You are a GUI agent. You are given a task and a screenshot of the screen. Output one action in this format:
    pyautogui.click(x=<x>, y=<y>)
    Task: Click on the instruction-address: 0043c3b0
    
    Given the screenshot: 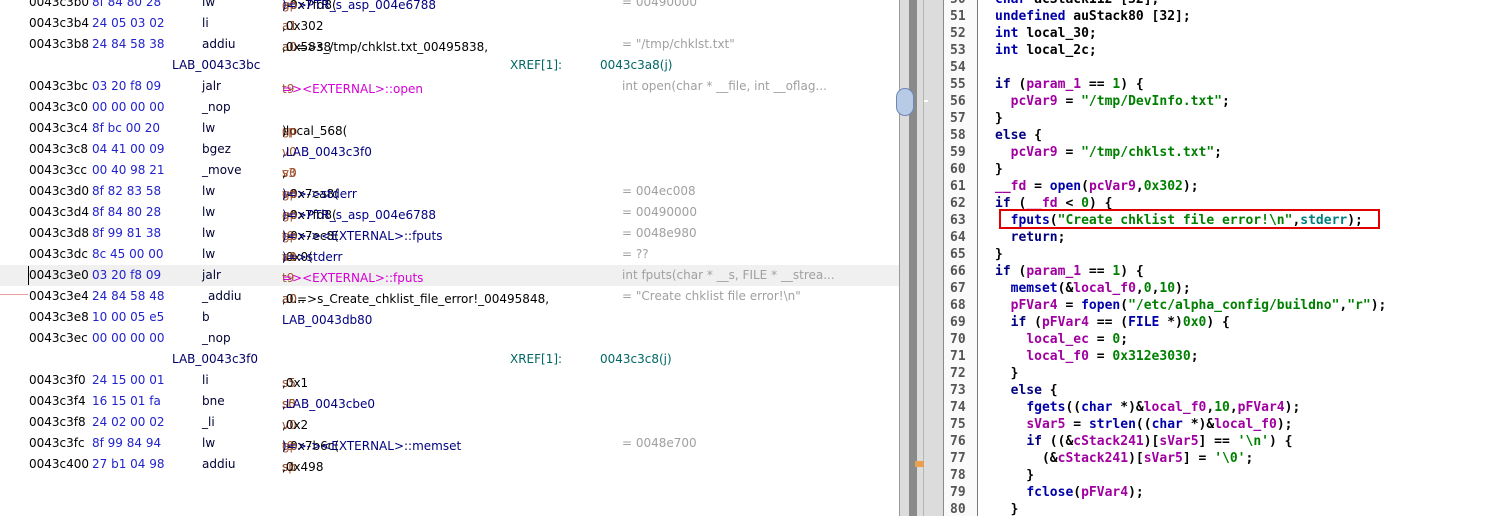 What is the action you would take?
    pyautogui.click(x=59, y=4)
    